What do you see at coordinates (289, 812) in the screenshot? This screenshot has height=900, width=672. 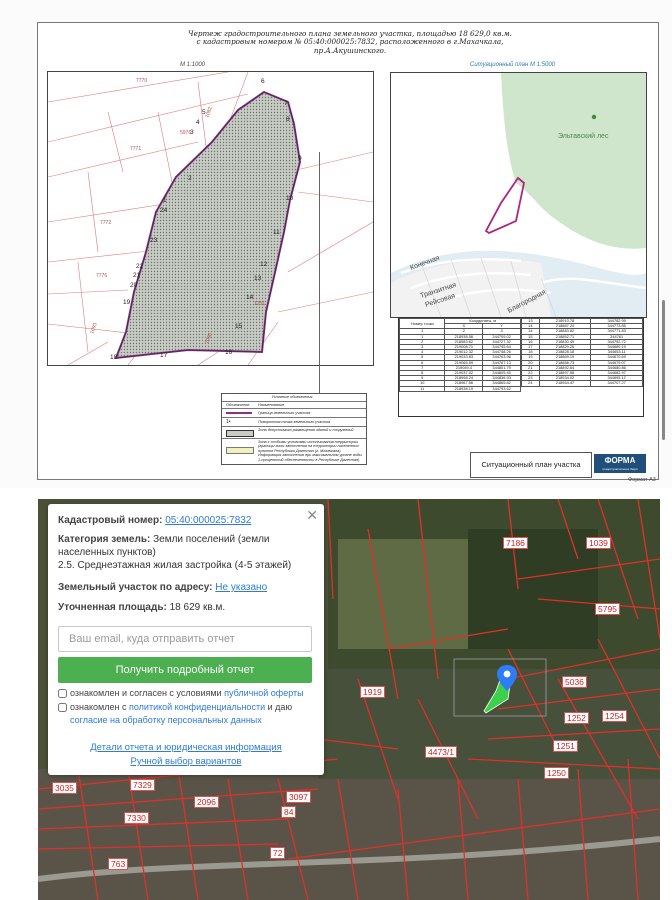 I see `map-plot-label: 84` at bounding box center [289, 812].